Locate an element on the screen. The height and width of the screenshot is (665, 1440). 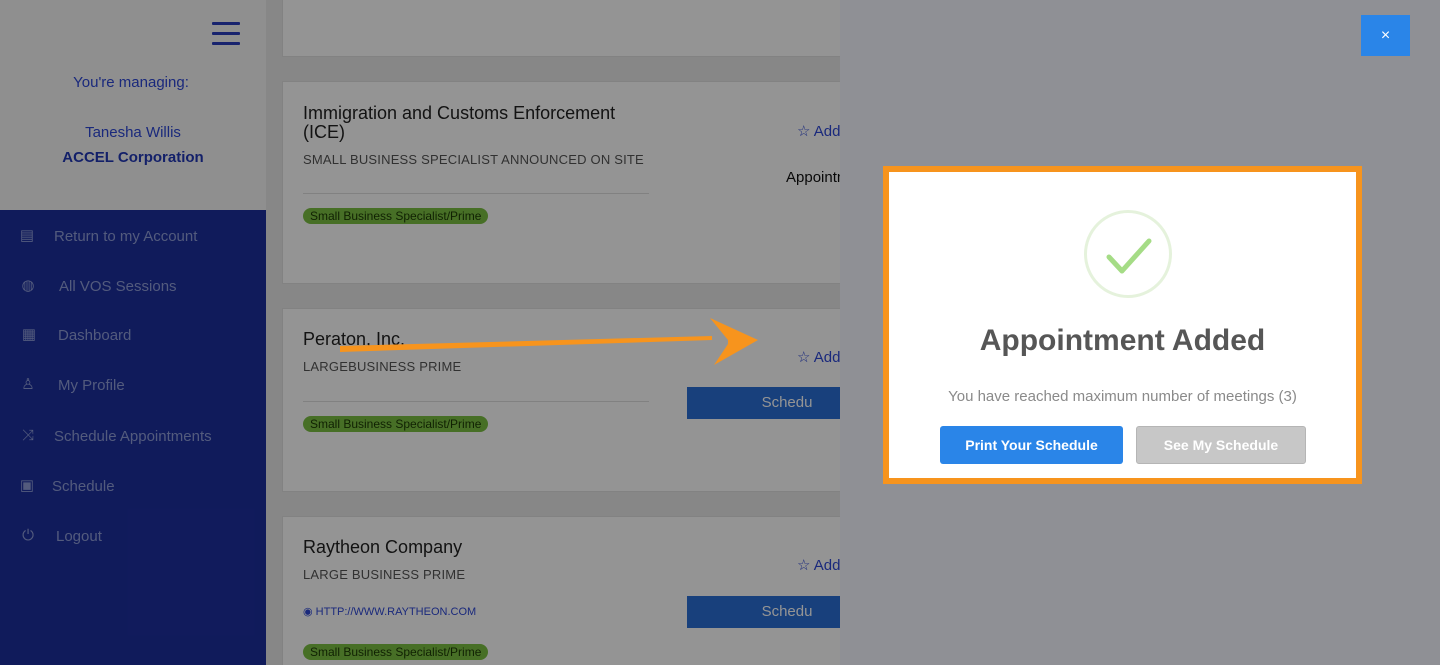
modal-title: Appointment Added is located at coordinates (1122, 340).